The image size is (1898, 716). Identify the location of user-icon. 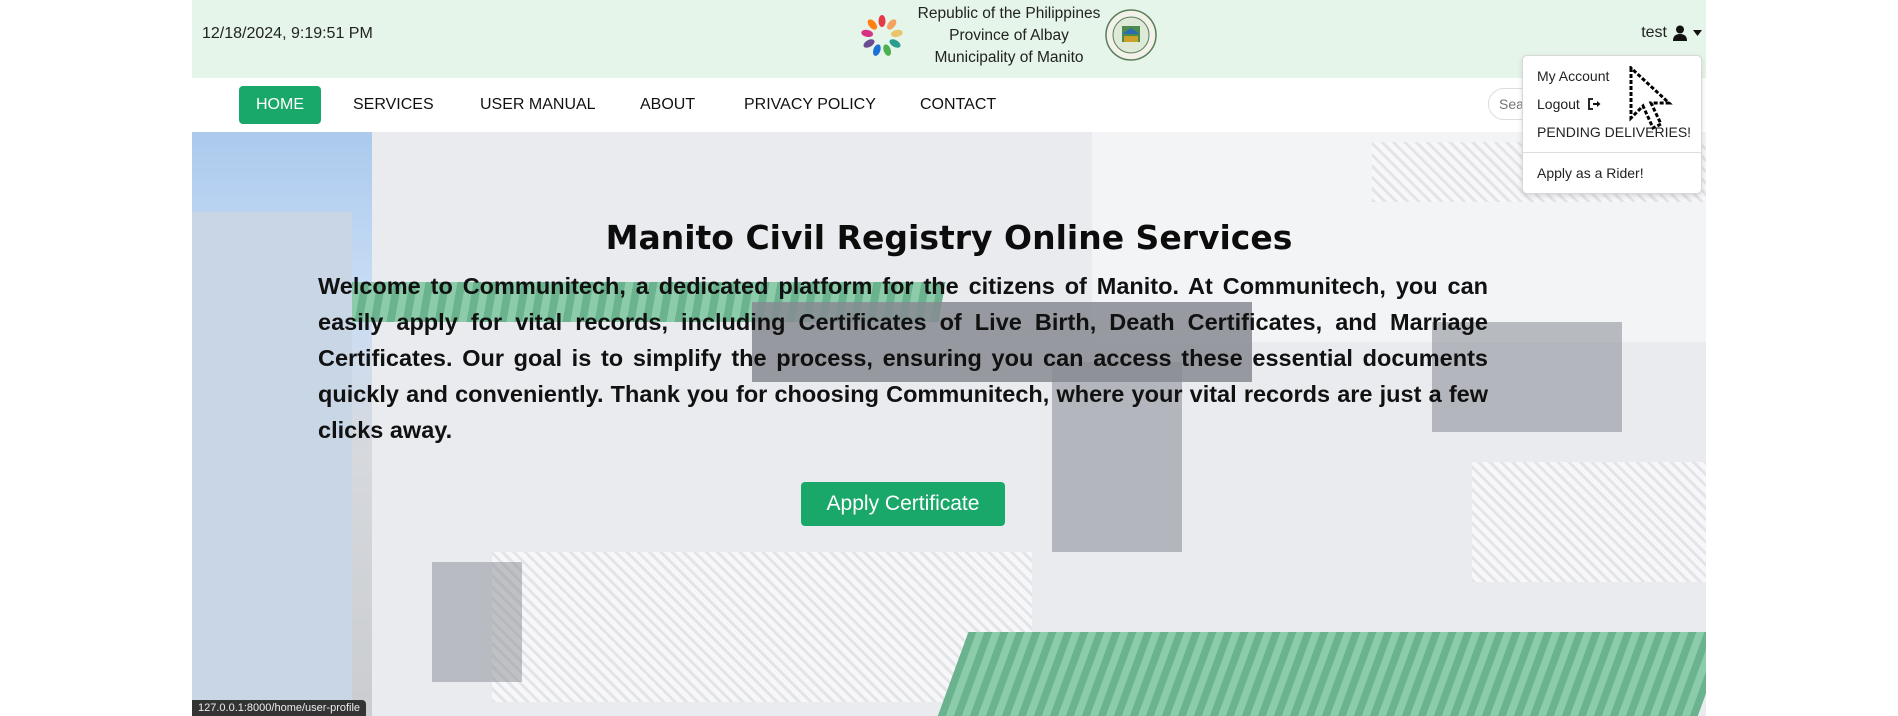
(1680, 33).